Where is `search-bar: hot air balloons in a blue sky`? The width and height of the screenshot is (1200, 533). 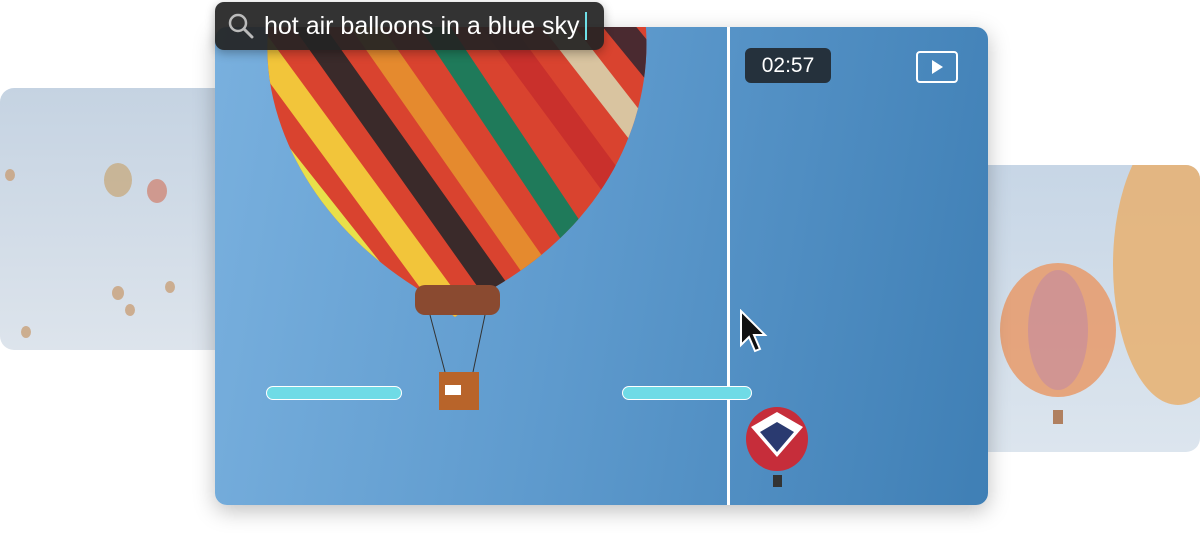 search-bar: hot air balloons in a blue sky is located at coordinates (409, 26).